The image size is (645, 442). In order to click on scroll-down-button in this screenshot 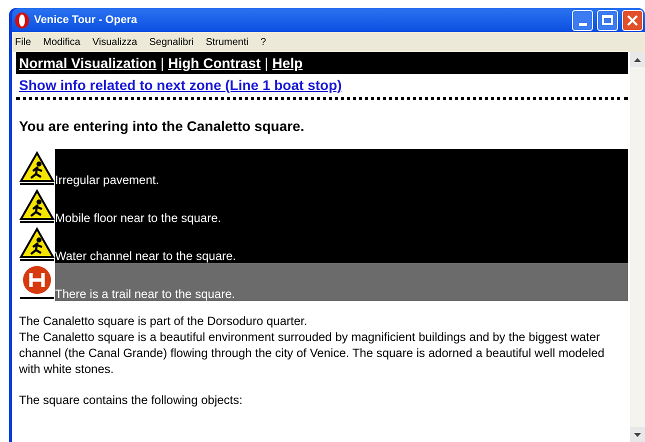, I will do `click(637, 434)`.